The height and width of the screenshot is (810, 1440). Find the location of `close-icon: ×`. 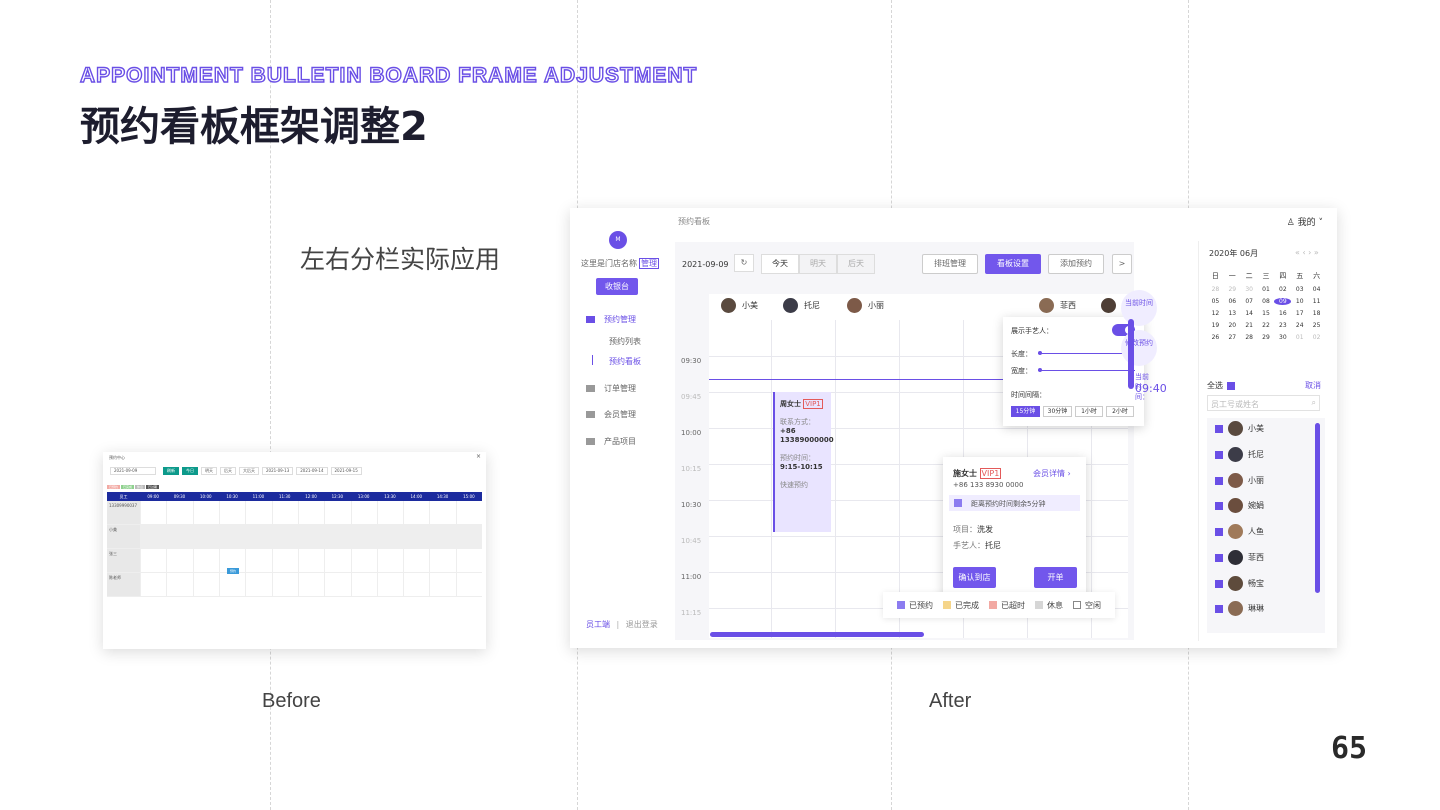

close-icon: × is located at coordinates (478, 456).